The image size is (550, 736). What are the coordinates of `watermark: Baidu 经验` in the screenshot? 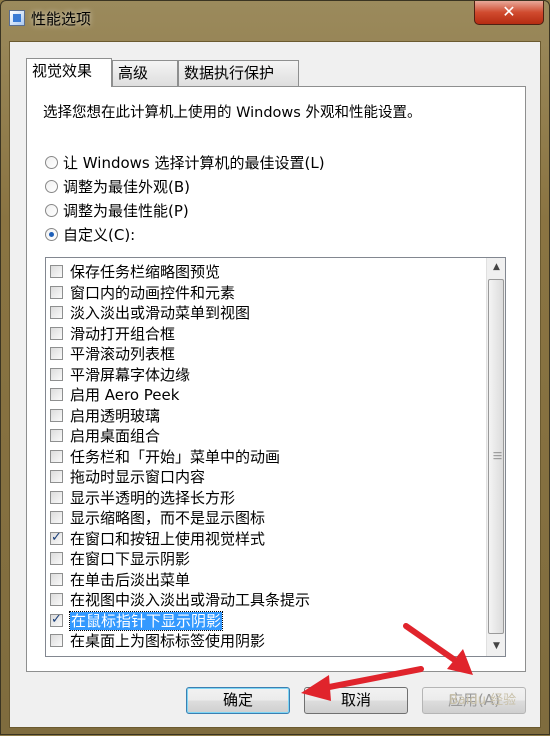 It's located at (483, 700).